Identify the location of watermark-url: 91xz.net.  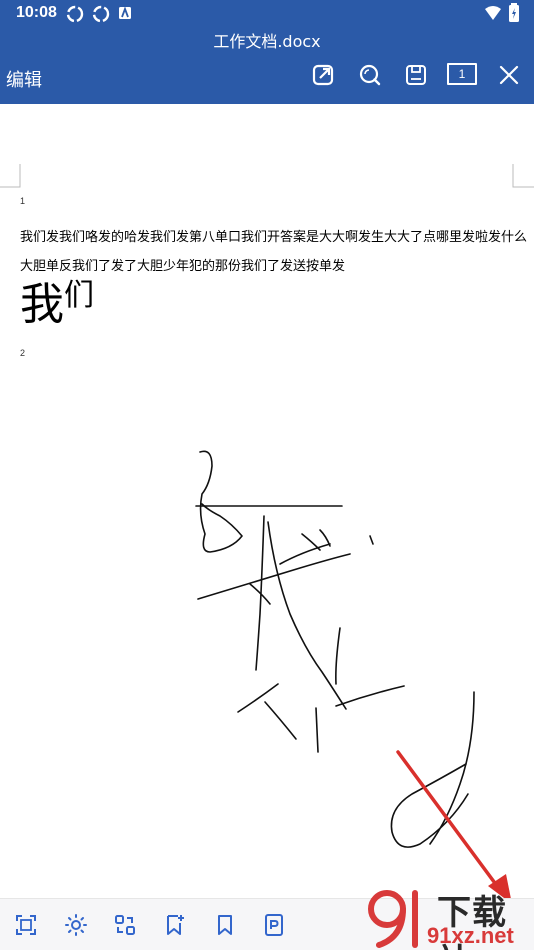
(470, 935).